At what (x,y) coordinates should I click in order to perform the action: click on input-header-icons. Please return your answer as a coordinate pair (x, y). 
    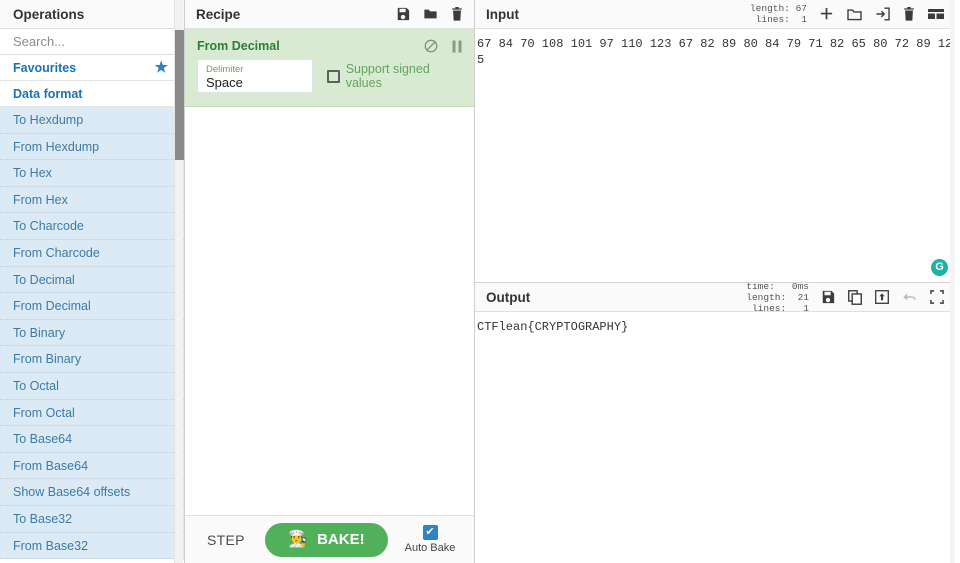
    Looking at the image, I should click on (881, 14).